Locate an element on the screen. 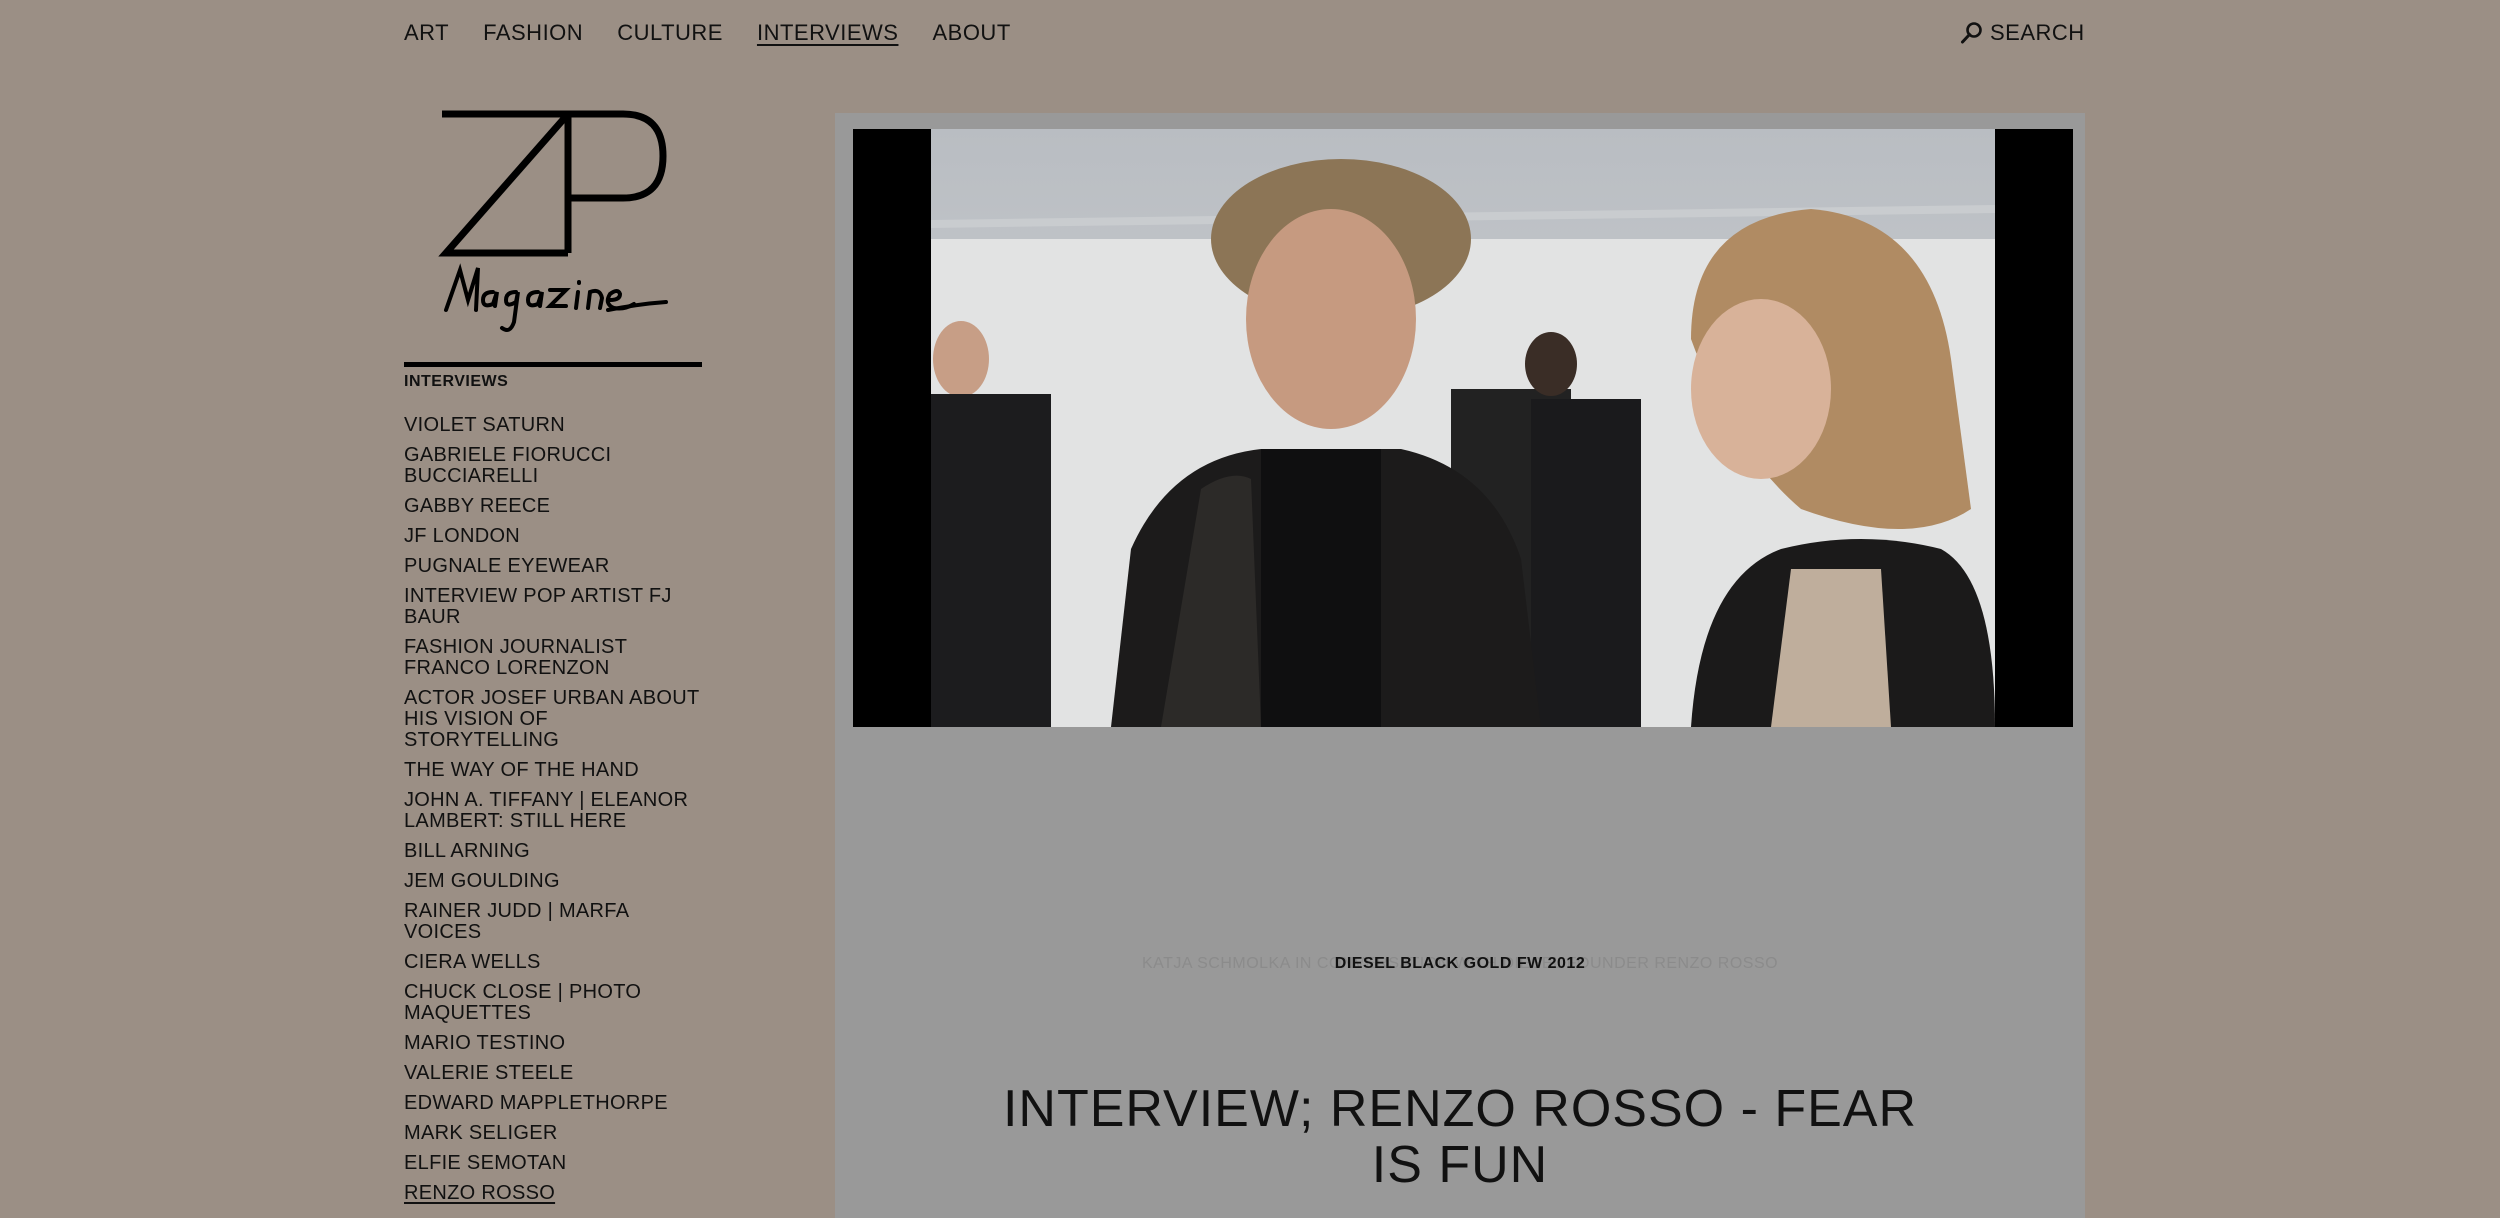 The image size is (2500, 1218). nav-culture: CULTURE is located at coordinates (670, 33).